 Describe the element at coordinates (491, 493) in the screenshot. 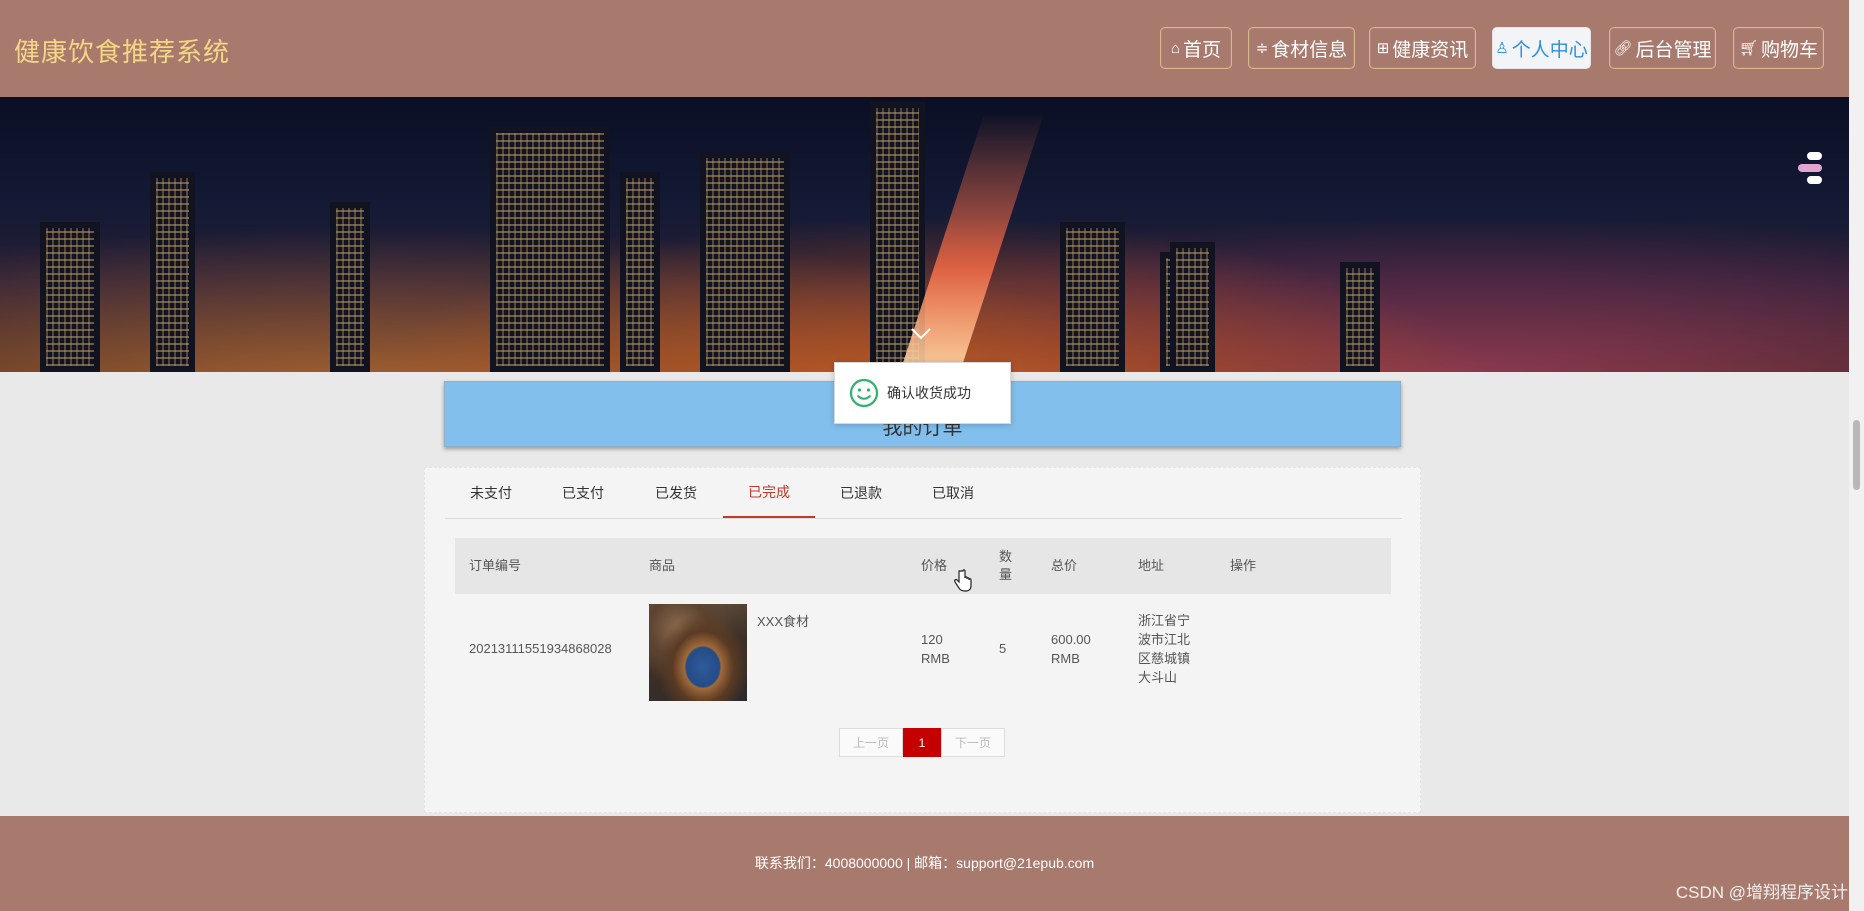

I see `tab-unpaid: 未支付` at that location.